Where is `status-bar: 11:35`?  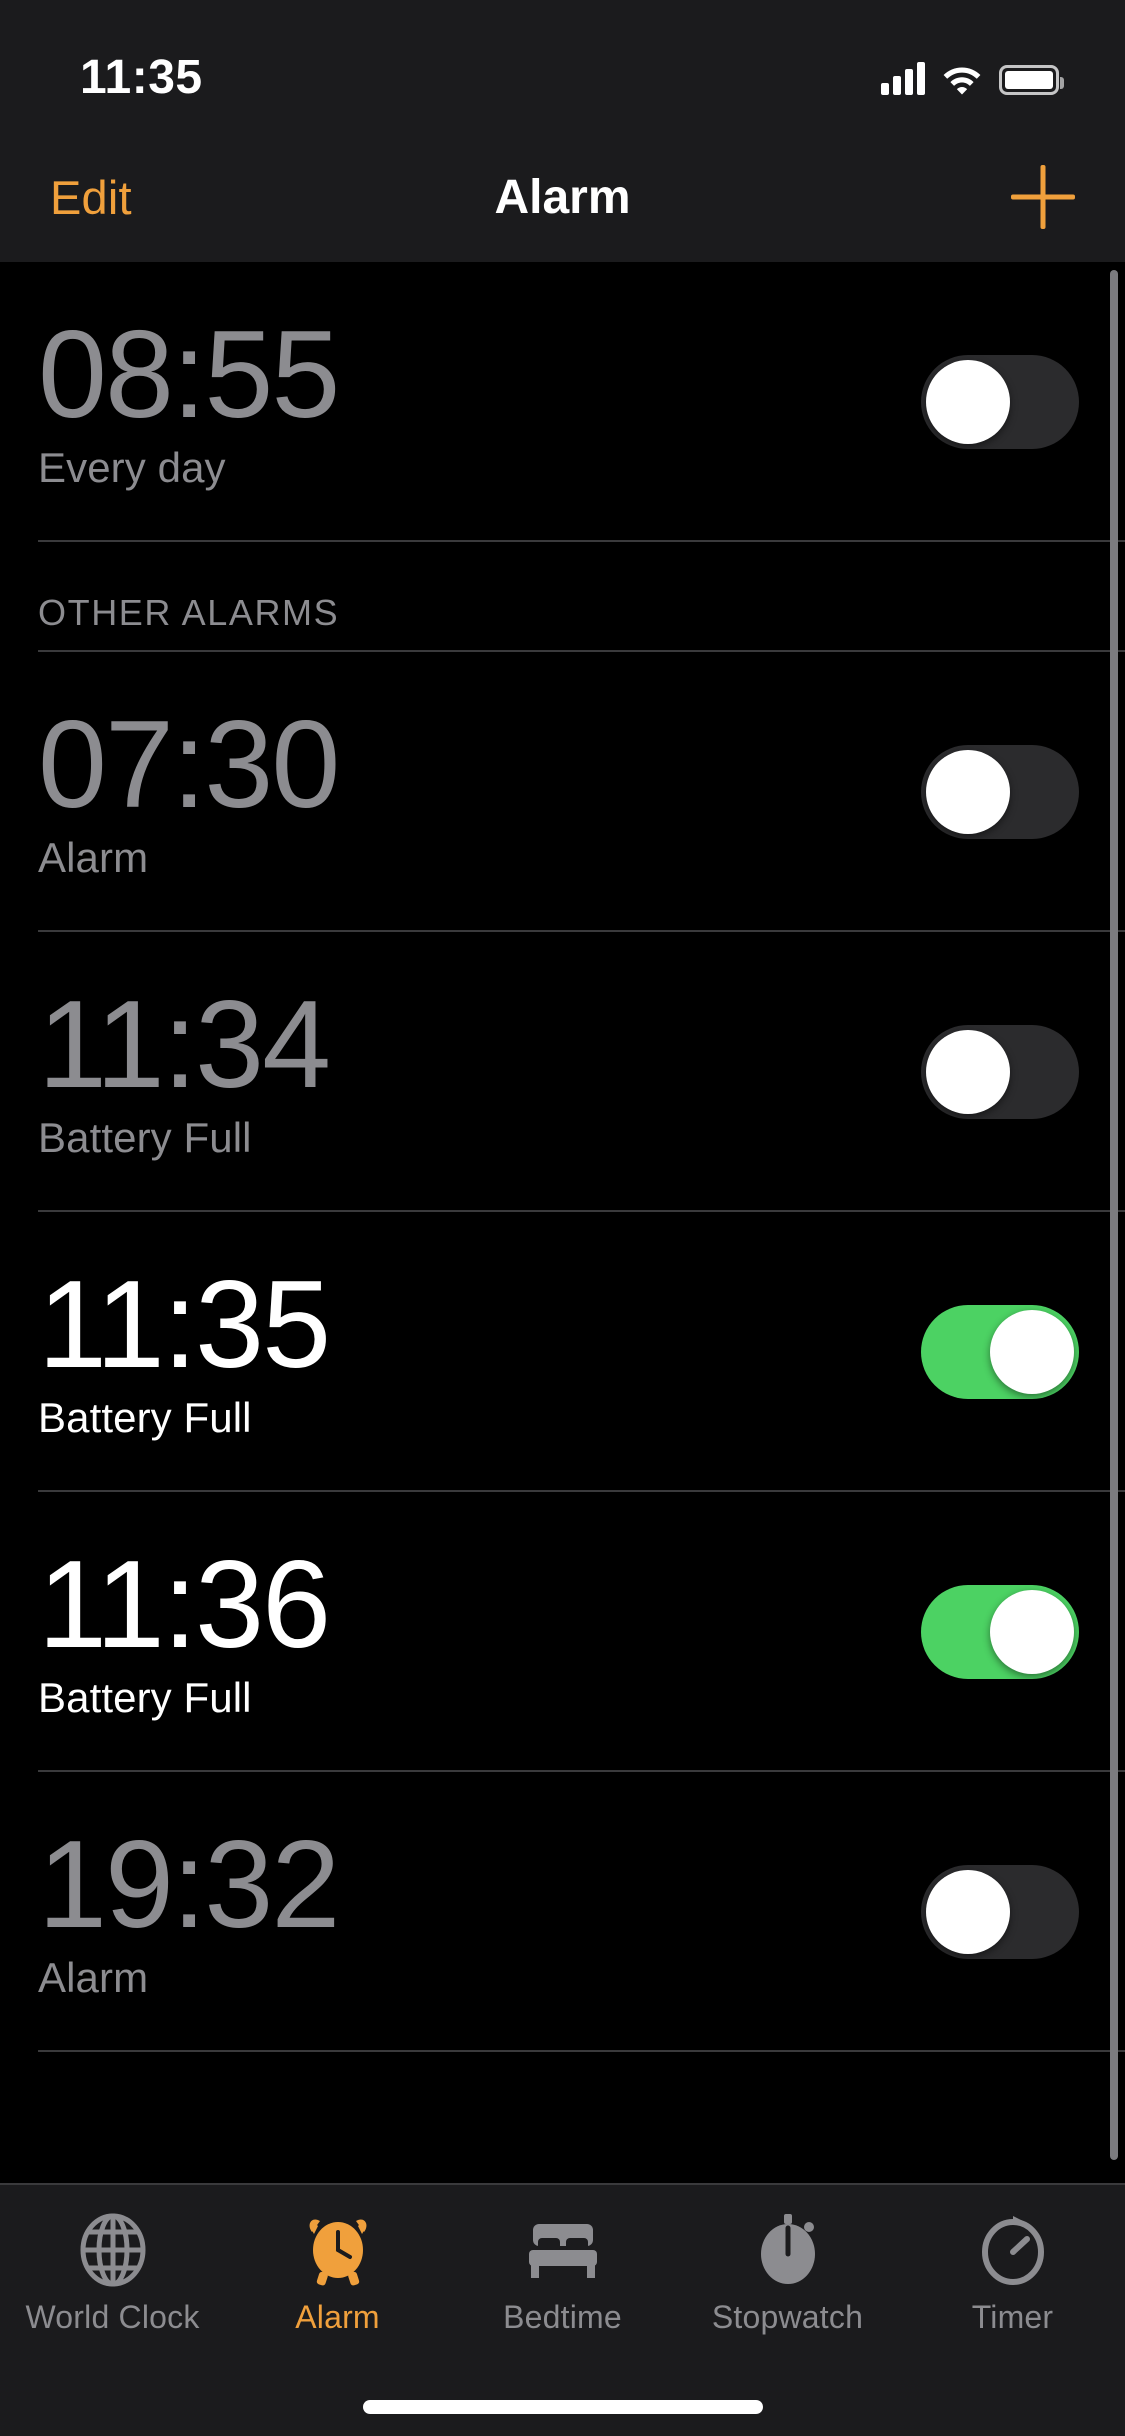 status-bar: 11:35 is located at coordinates (562, 66).